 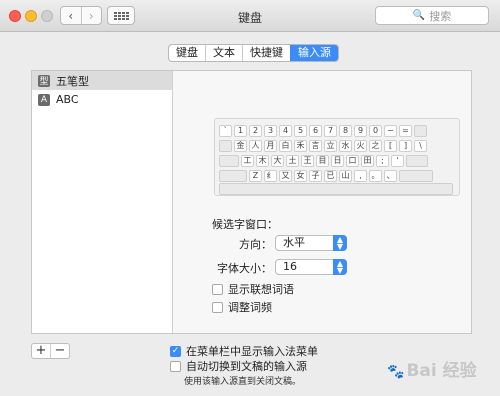 I want to click on font-size-popup: 16 ▲ ▼, so click(x=311, y=267).